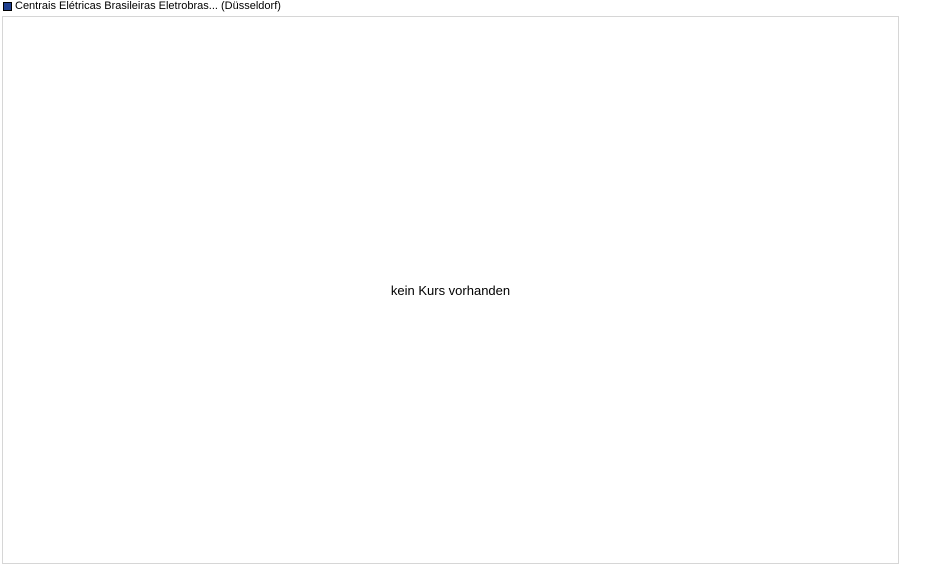 The width and height of the screenshot is (940, 579). I want to click on no-data-message: kein Kurs vorhanden, so click(450, 290).